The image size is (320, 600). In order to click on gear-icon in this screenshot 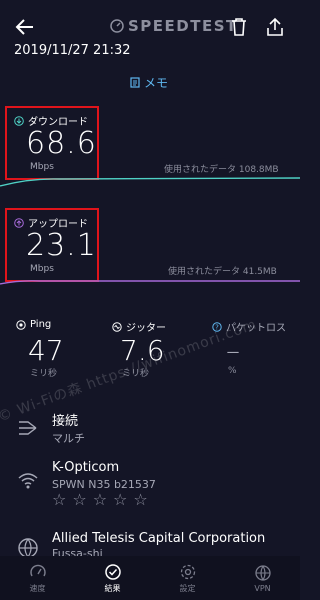, I will do `click(187, 571)`.